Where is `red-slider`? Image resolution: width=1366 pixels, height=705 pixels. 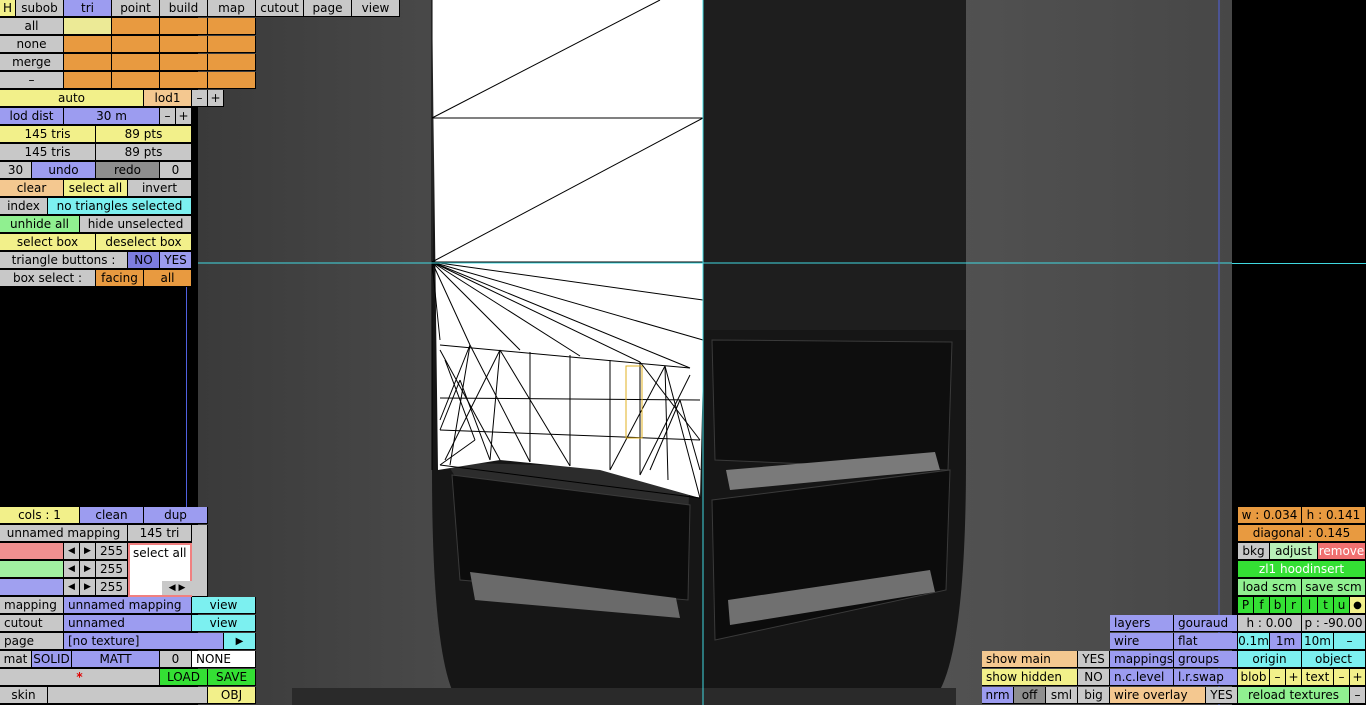 red-slider is located at coordinates (32, 551).